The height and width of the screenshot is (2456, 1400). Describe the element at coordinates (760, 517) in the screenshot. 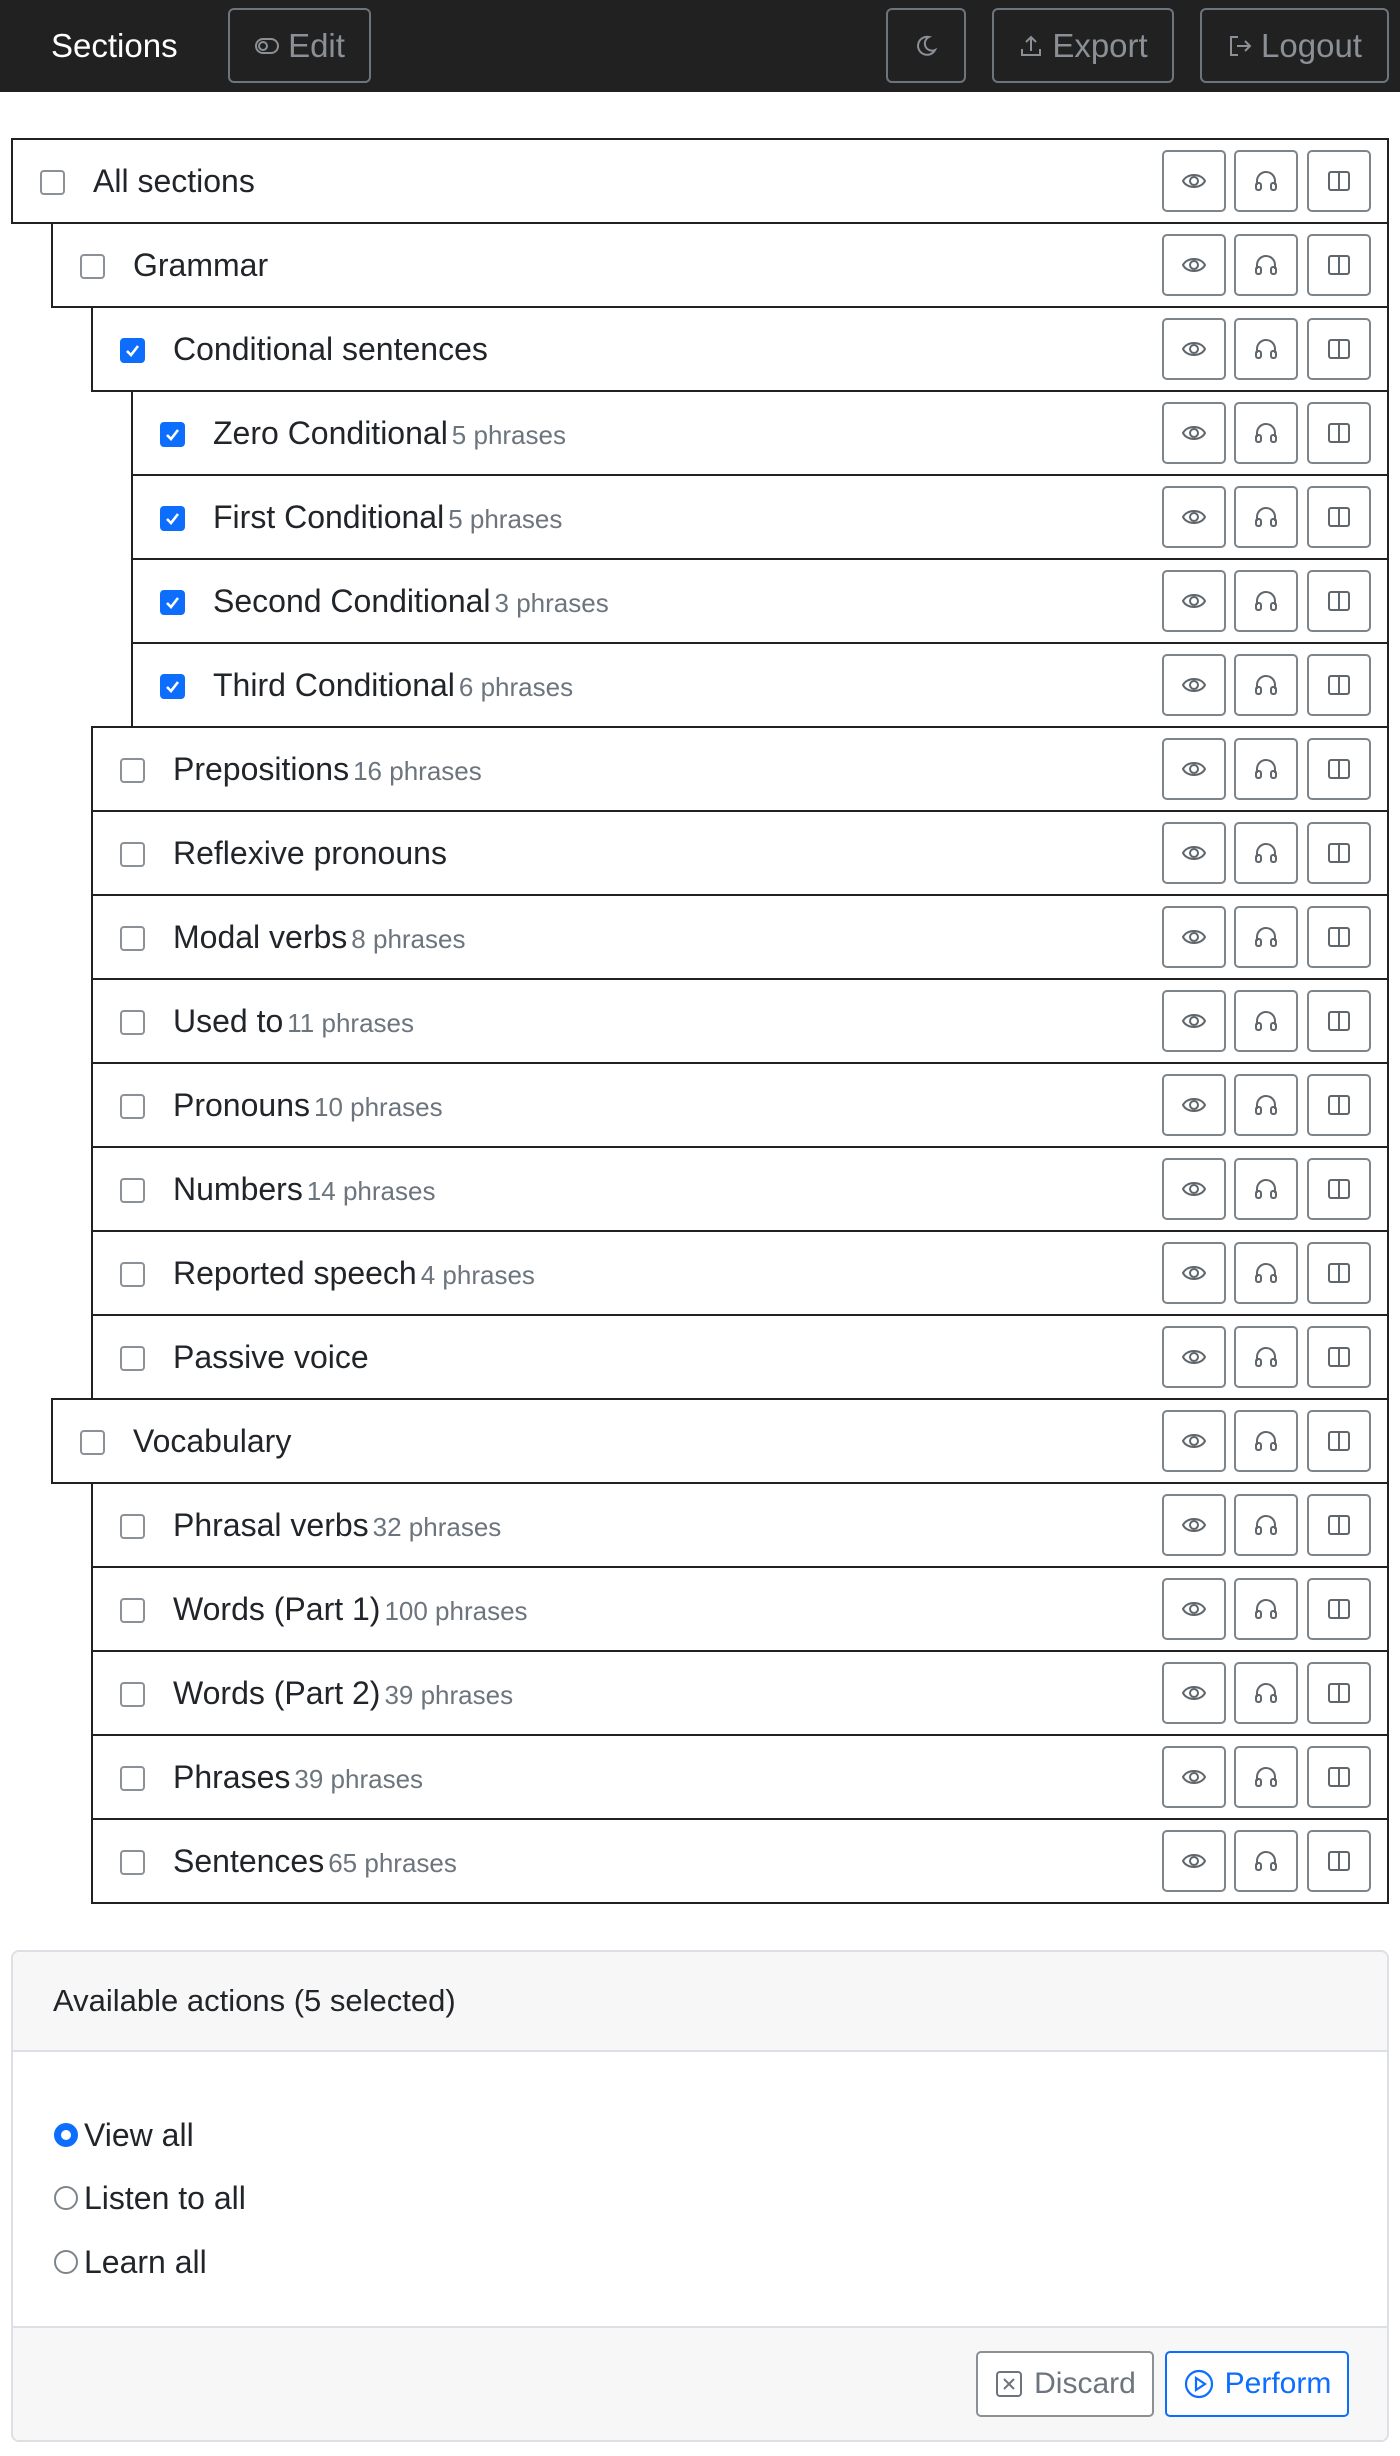

I see `section-row: First Conditional 5 phrases` at that location.